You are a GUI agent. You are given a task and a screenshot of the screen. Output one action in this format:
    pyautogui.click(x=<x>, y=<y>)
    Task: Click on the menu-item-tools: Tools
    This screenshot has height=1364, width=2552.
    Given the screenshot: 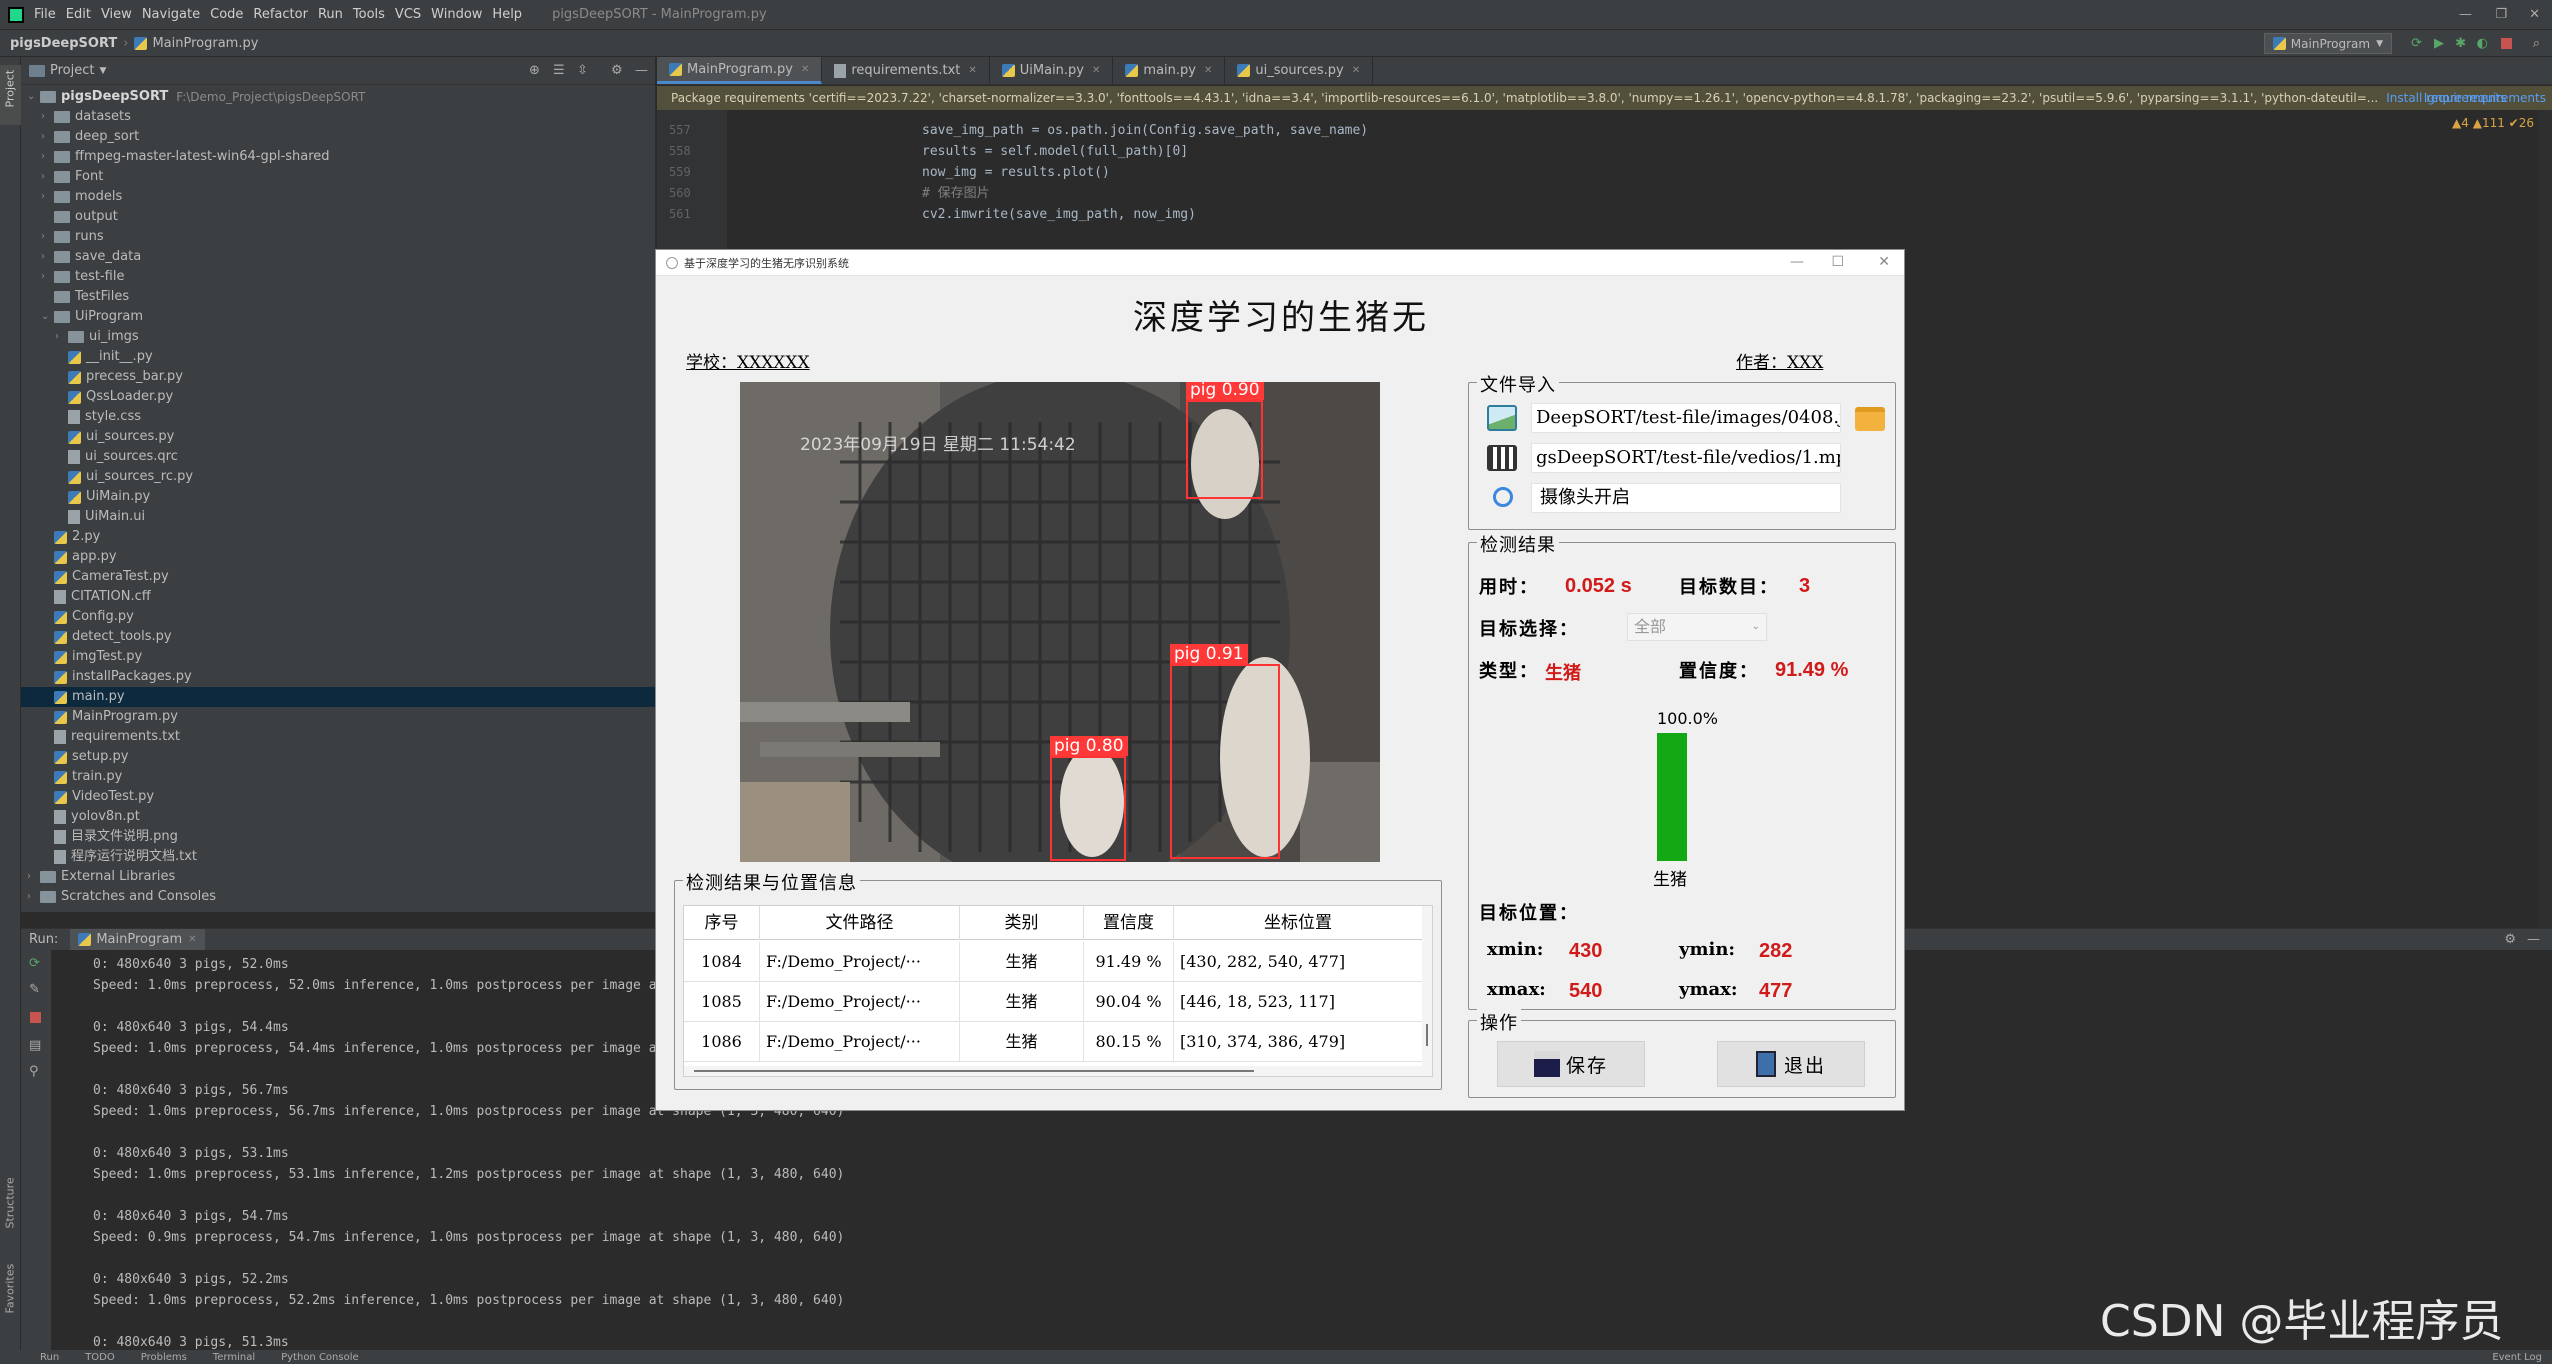 What is the action you would take?
    pyautogui.click(x=369, y=14)
    